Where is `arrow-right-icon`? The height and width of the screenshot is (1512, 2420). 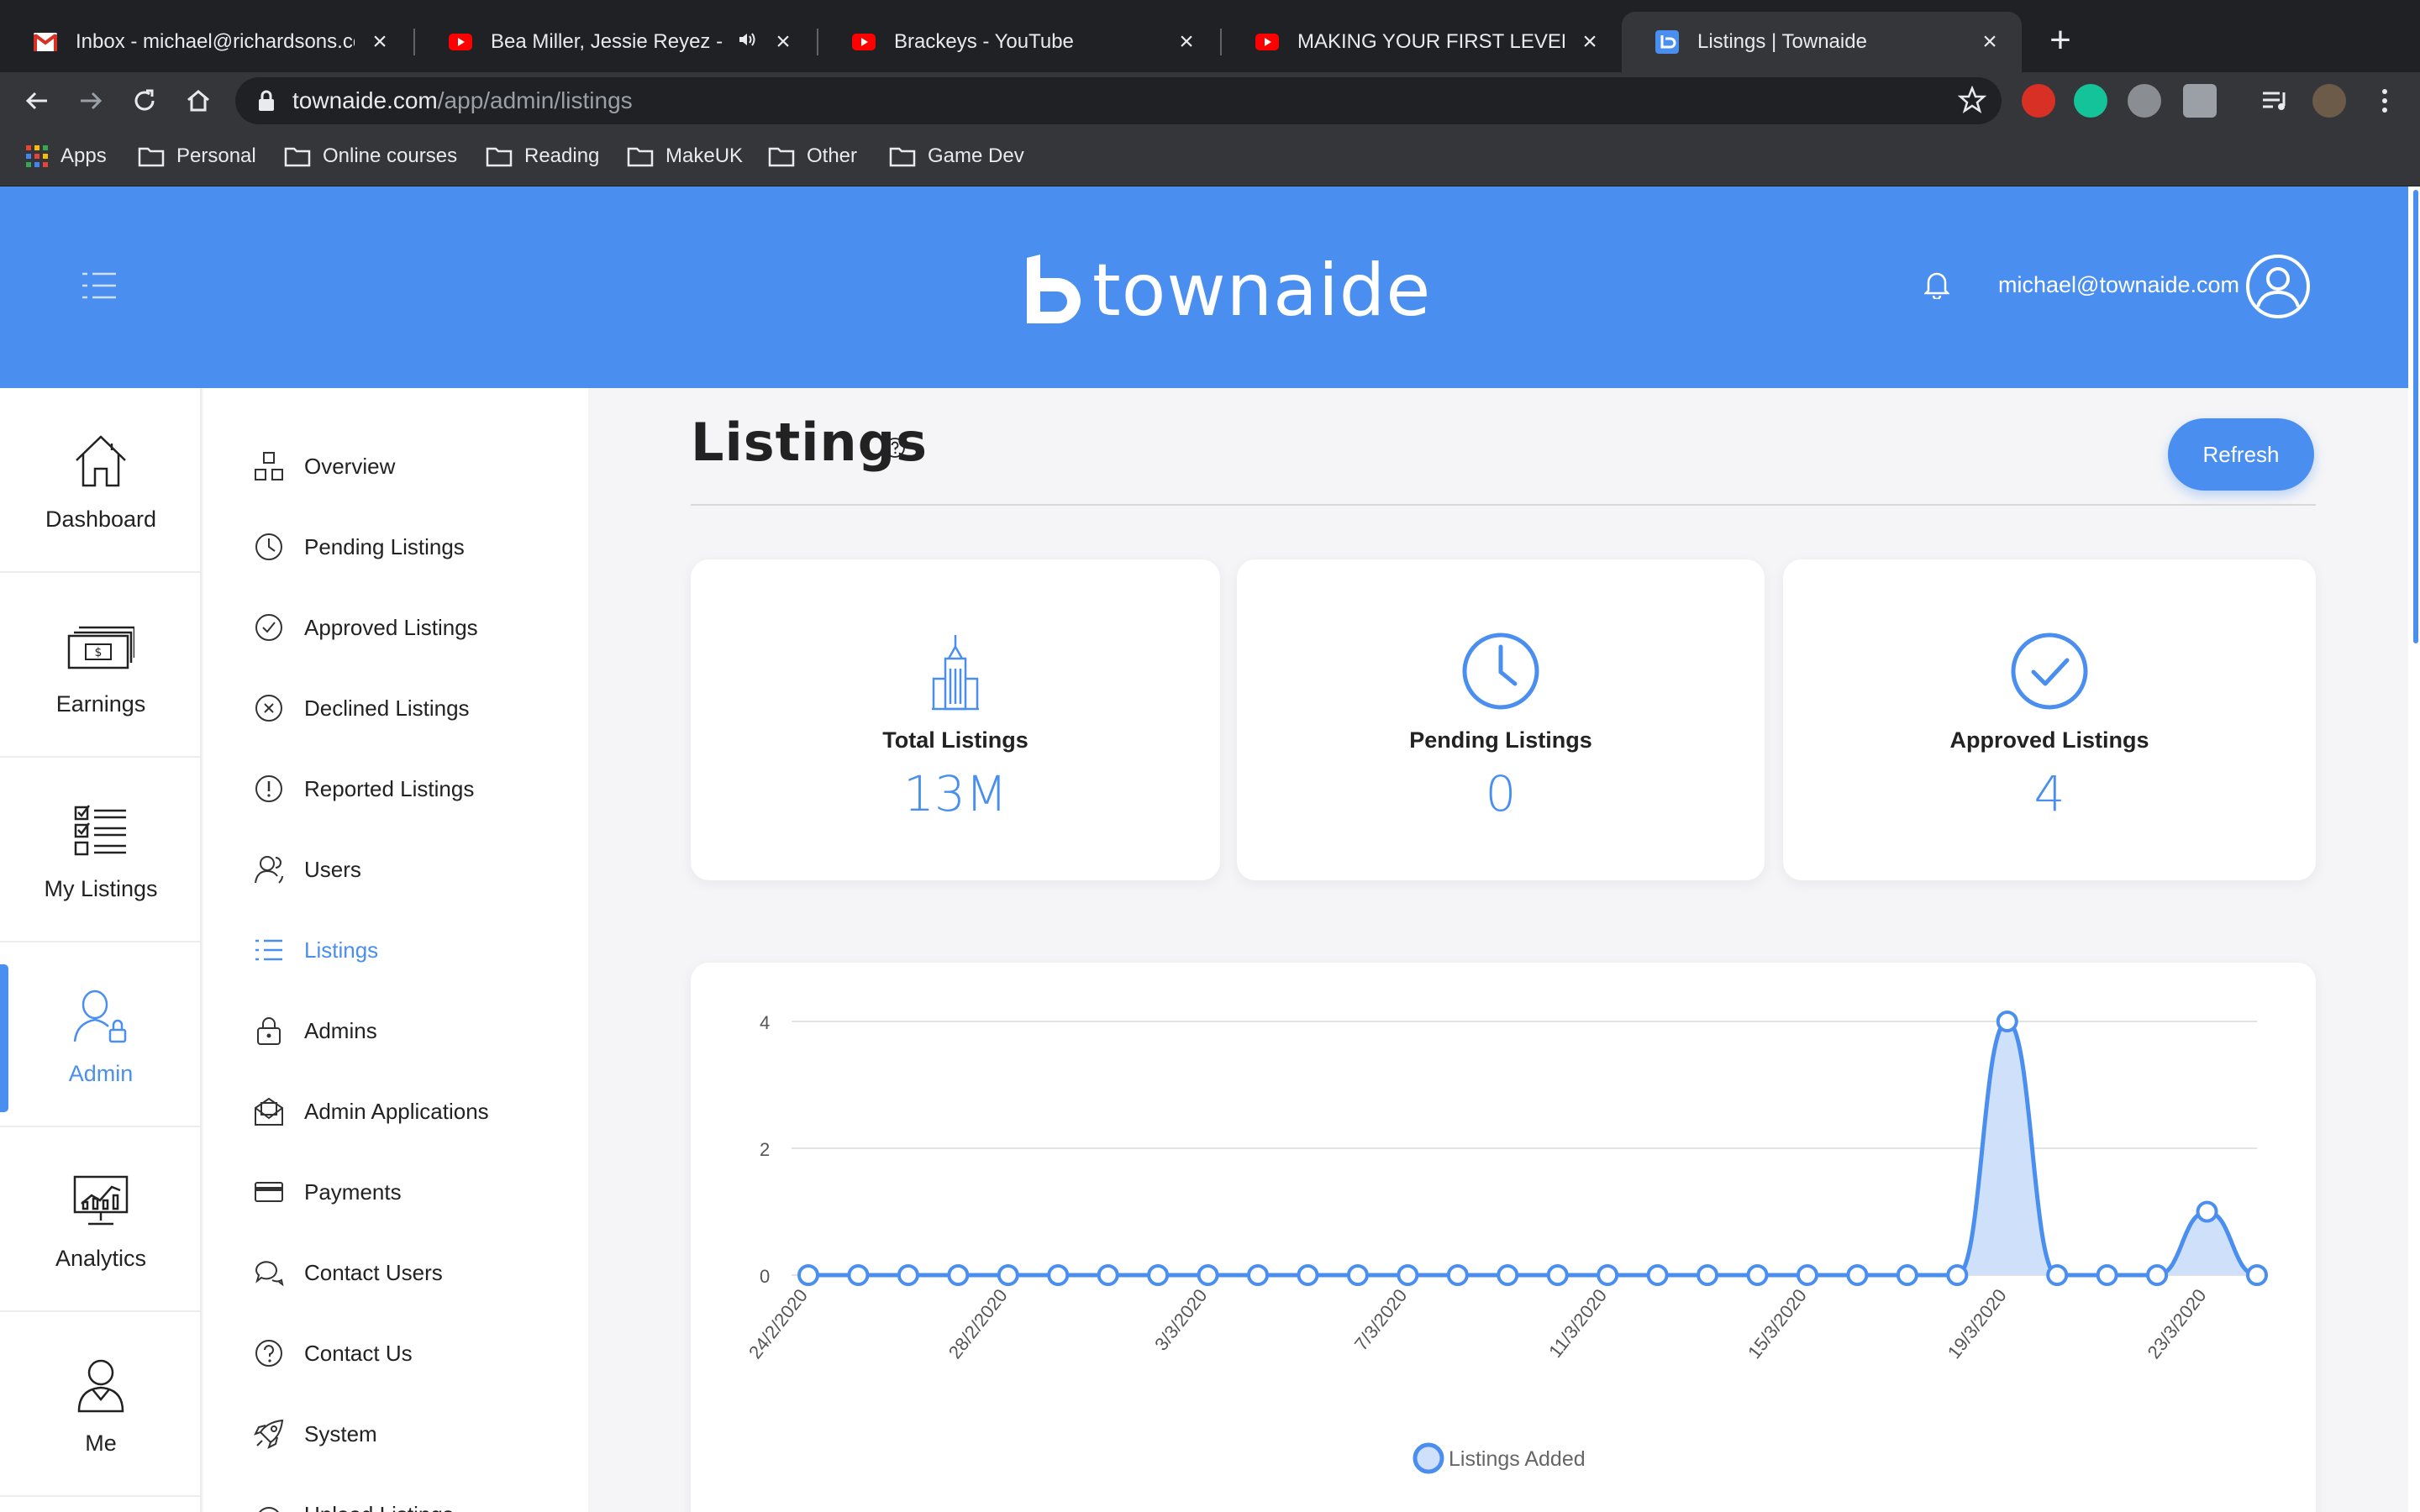
arrow-right-icon is located at coordinates (92, 101).